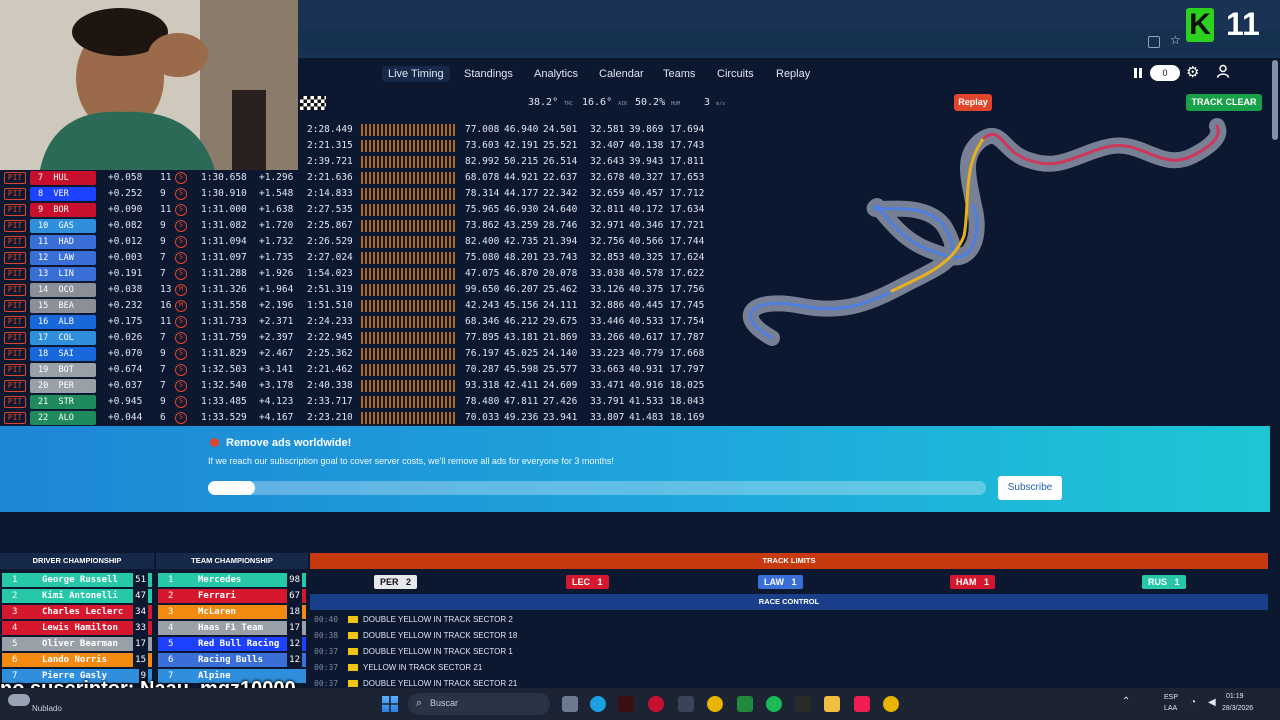  I want to click on tiktok-icon, so click(862, 704).